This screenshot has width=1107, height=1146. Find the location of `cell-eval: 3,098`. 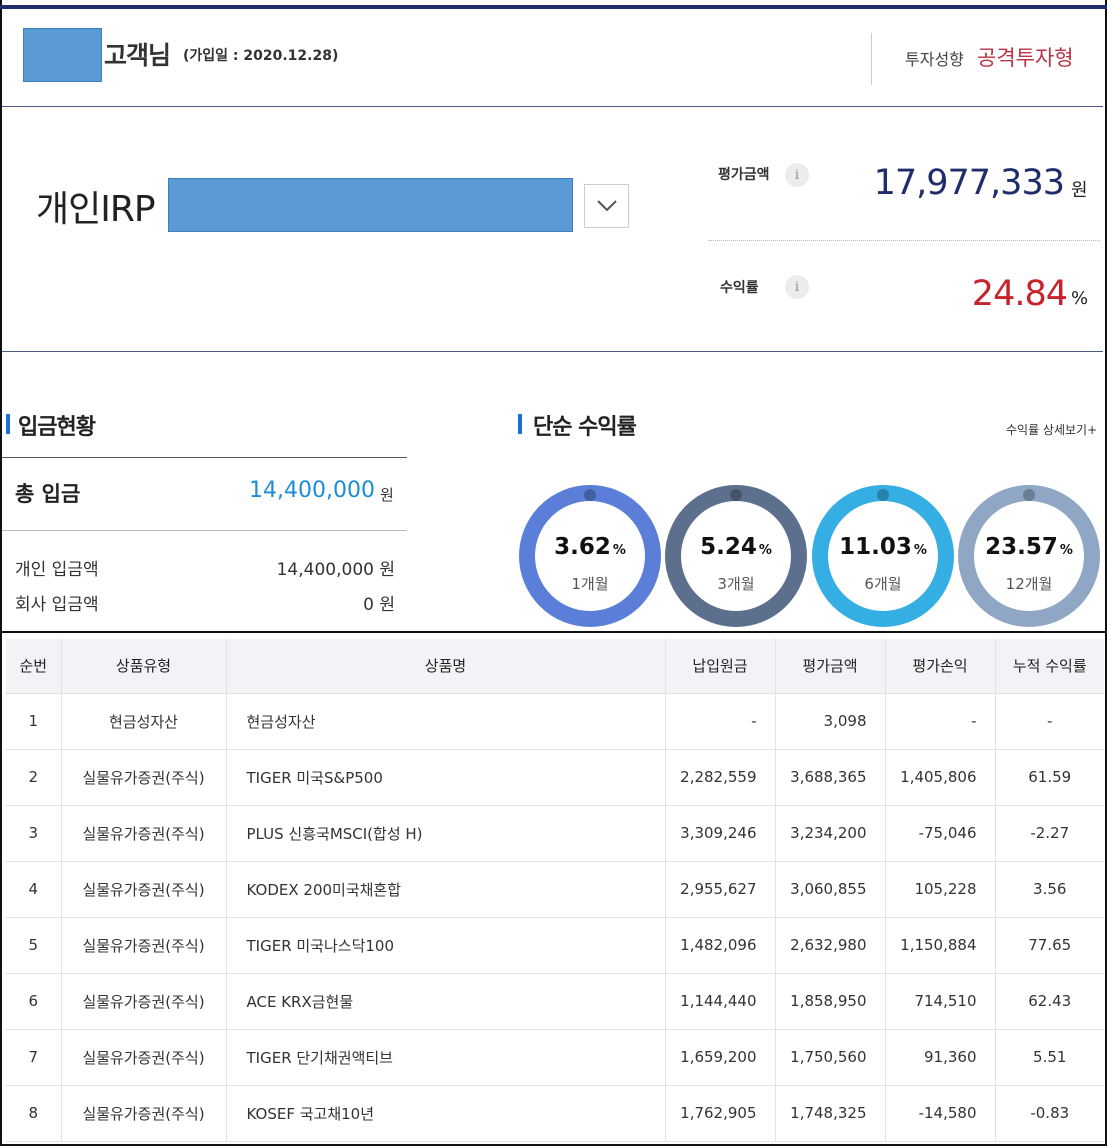

cell-eval: 3,098 is located at coordinates (830, 721).